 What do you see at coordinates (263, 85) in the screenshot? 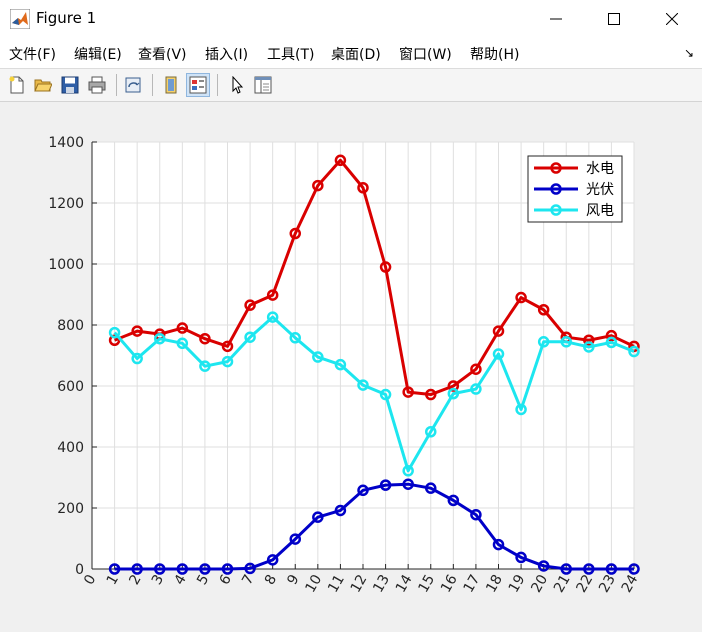
I see `property-inspector-icon` at bounding box center [263, 85].